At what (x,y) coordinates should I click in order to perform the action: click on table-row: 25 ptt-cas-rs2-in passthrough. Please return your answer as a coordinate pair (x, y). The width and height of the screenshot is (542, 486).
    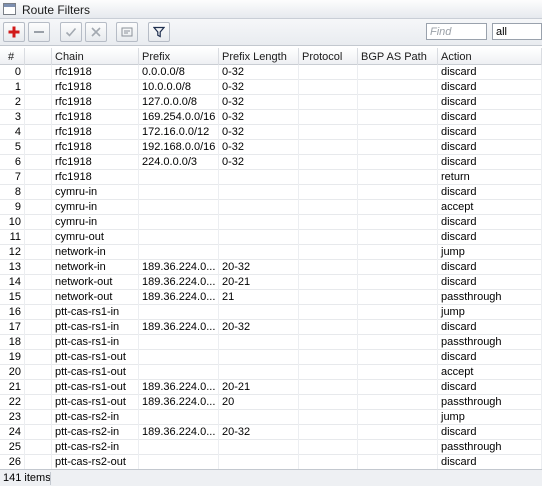
    Looking at the image, I should click on (271, 447).